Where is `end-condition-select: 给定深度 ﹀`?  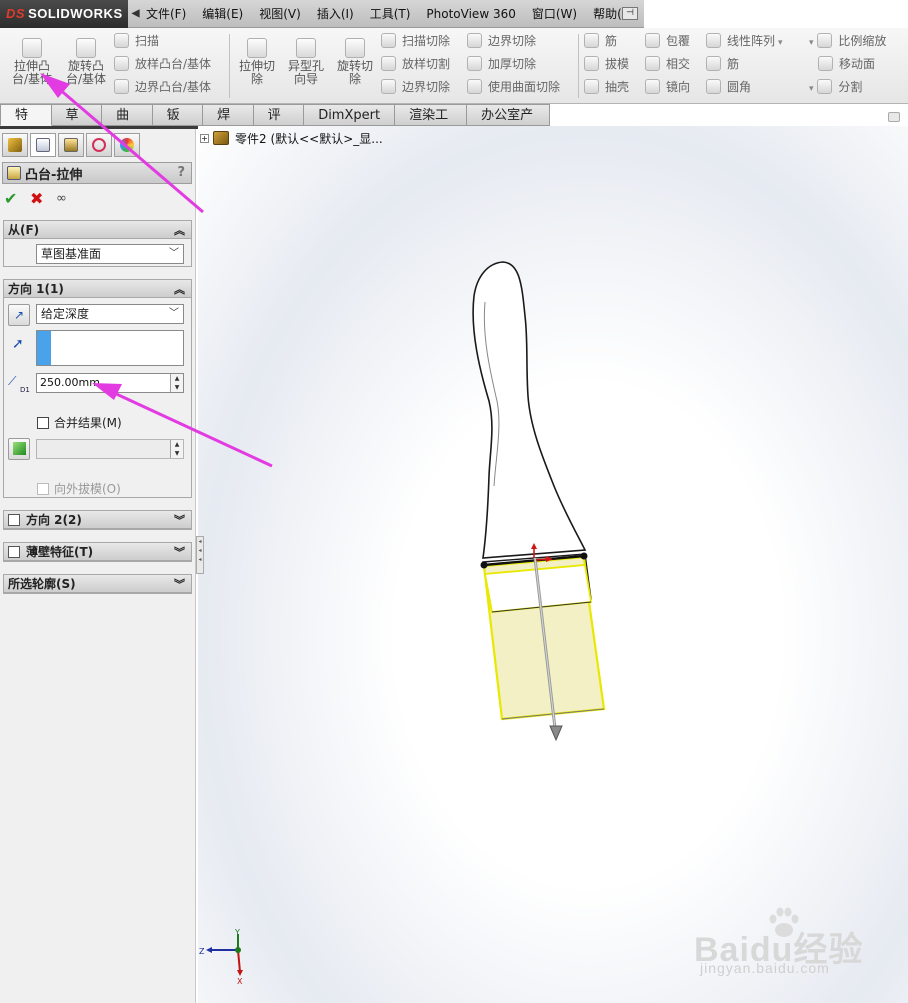
end-condition-select: 给定深度 ﹀ is located at coordinates (110, 314).